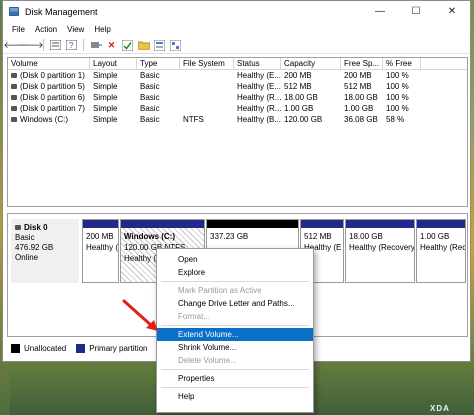 The image size is (474, 415). I want to click on partition-size: 1.00 GB, so click(435, 236).